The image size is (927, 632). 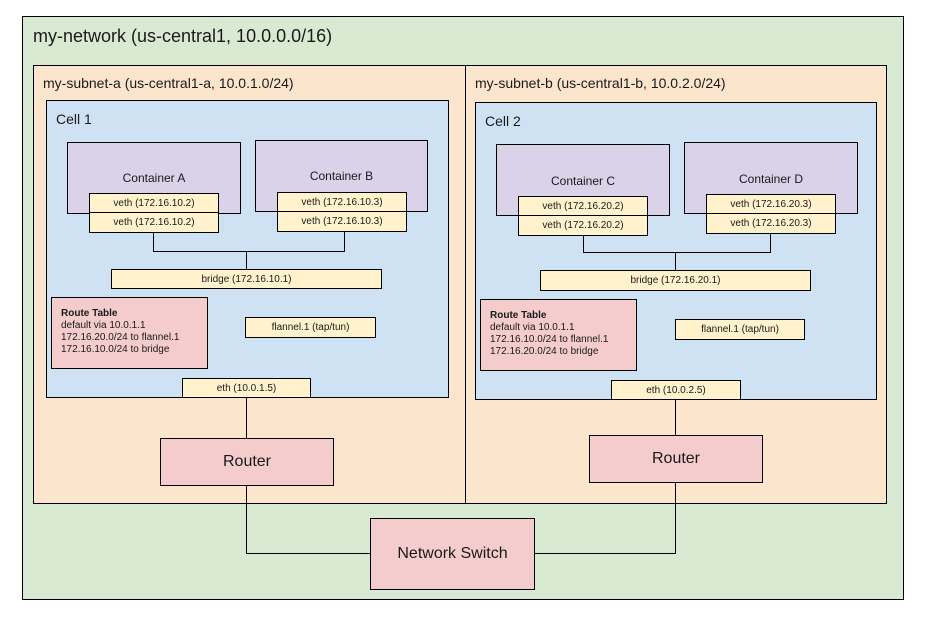 What do you see at coordinates (771, 204) in the screenshot?
I see `veth-container-d-inner: veth (172.16.20.3)` at bounding box center [771, 204].